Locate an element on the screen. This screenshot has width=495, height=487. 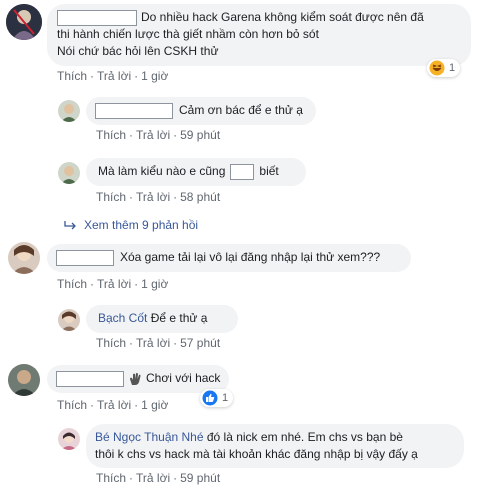
timestamp: 58 phút is located at coordinates (200, 197).